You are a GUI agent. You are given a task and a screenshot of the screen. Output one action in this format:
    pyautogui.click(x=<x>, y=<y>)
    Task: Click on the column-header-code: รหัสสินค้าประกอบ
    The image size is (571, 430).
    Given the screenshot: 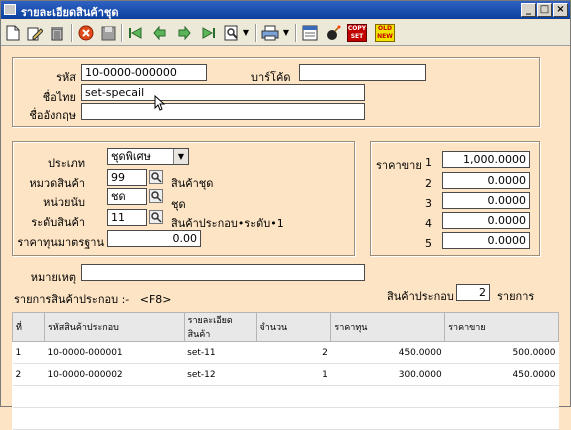 What is the action you would take?
    pyautogui.click(x=114, y=327)
    